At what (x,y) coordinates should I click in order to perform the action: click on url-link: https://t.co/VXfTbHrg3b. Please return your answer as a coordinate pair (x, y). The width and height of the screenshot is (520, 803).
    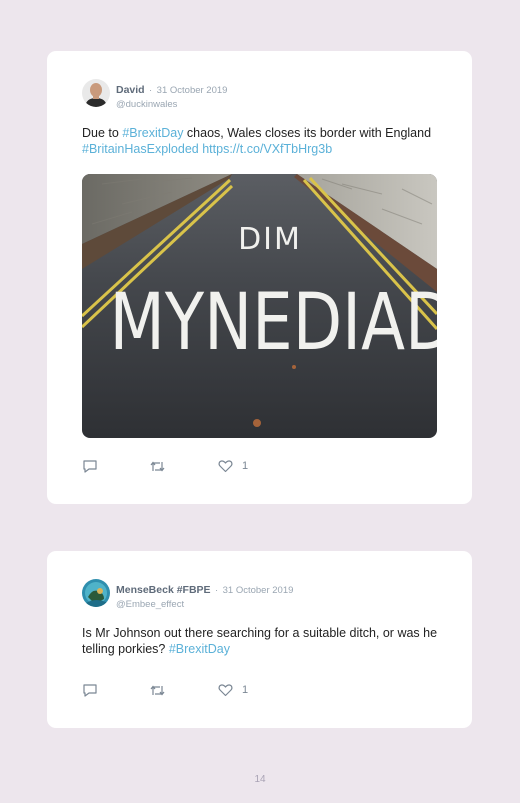
    Looking at the image, I should click on (267, 149).